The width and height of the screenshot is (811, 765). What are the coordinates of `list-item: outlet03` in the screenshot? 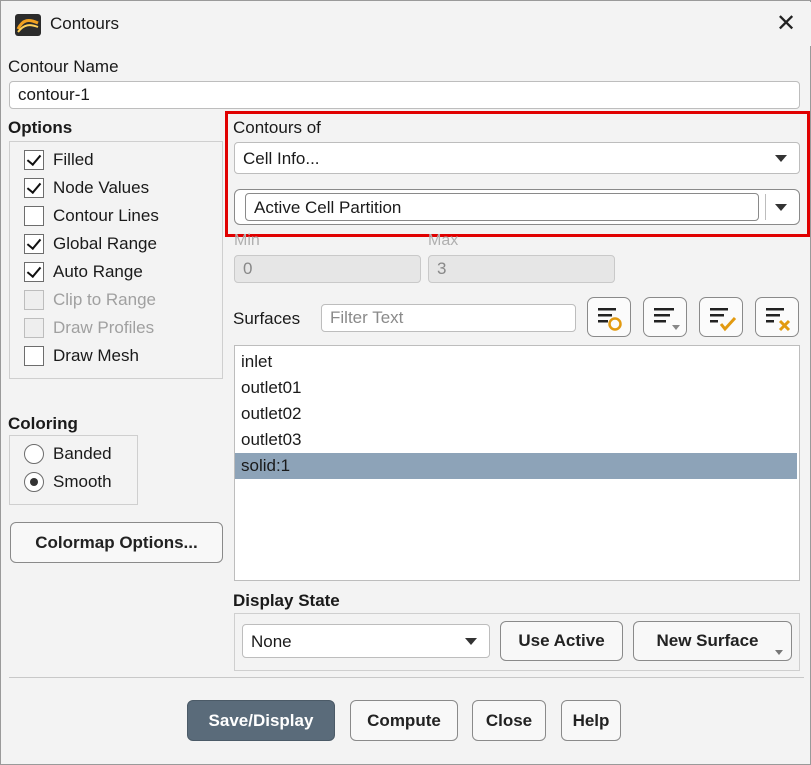 It's located at (516, 440).